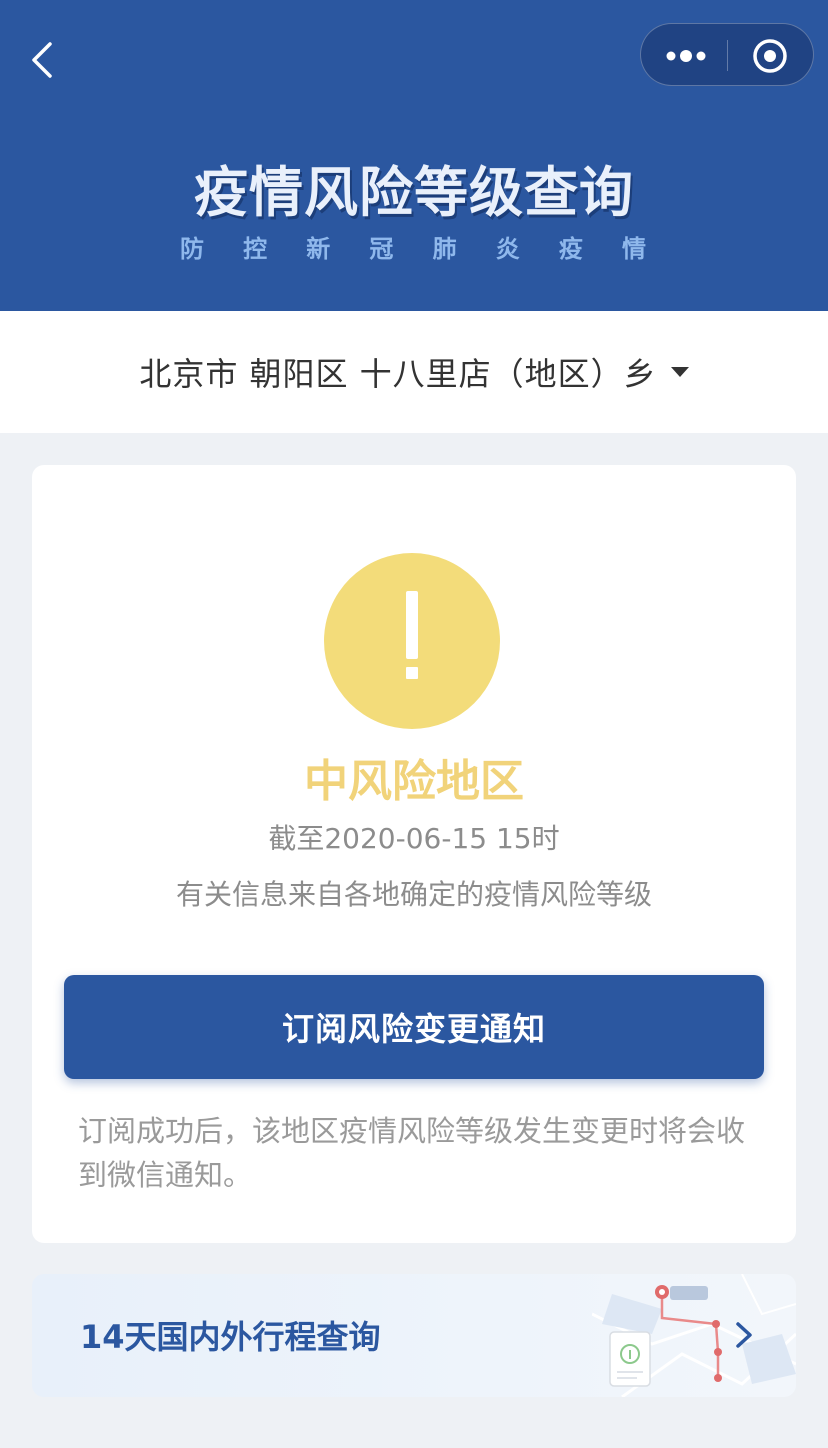 This screenshot has height=1448, width=828. I want to click on page-title: 疫情风险等级查询, so click(414, 192).